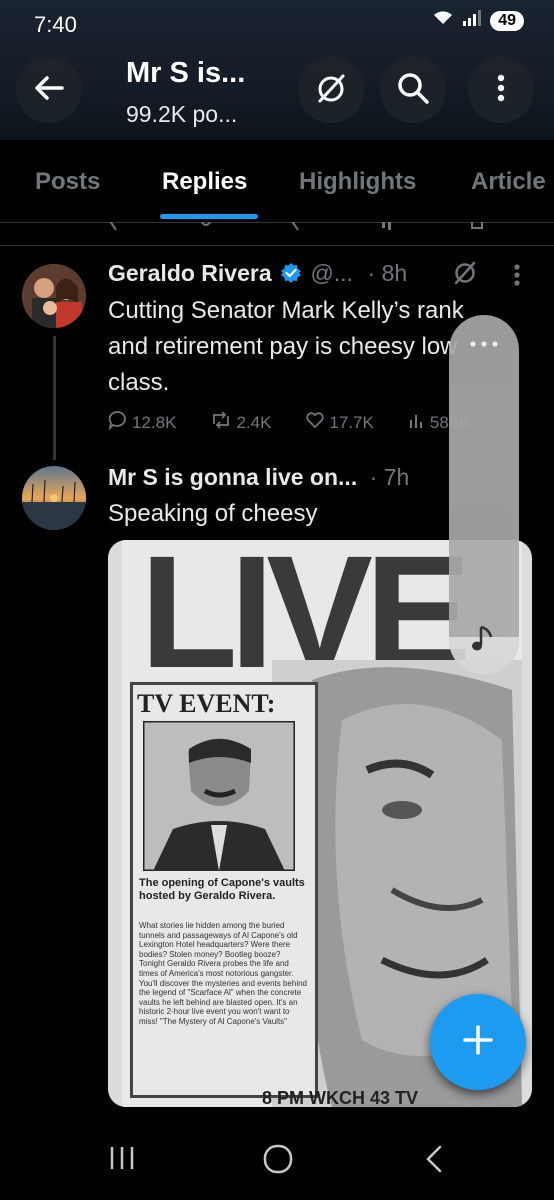 The height and width of the screenshot is (1200, 554). What do you see at coordinates (190, 273) in the screenshot?
I see `author-name: Geraldo Rivera` at bounding box center [190, 273].